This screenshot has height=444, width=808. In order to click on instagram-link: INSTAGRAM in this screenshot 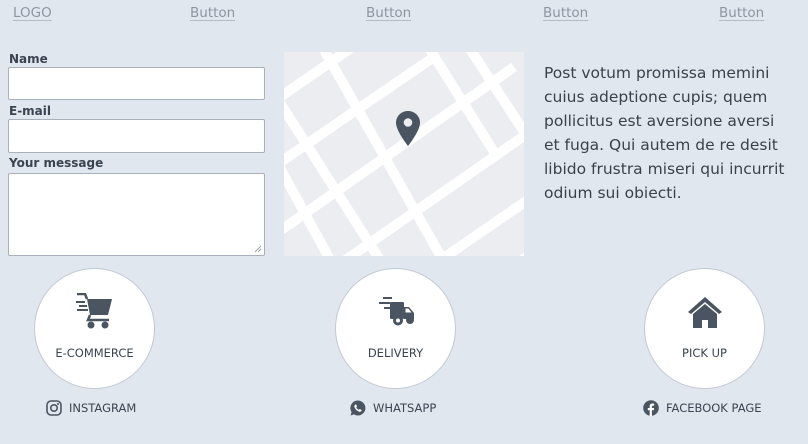, I will do `click(91, 408)`.